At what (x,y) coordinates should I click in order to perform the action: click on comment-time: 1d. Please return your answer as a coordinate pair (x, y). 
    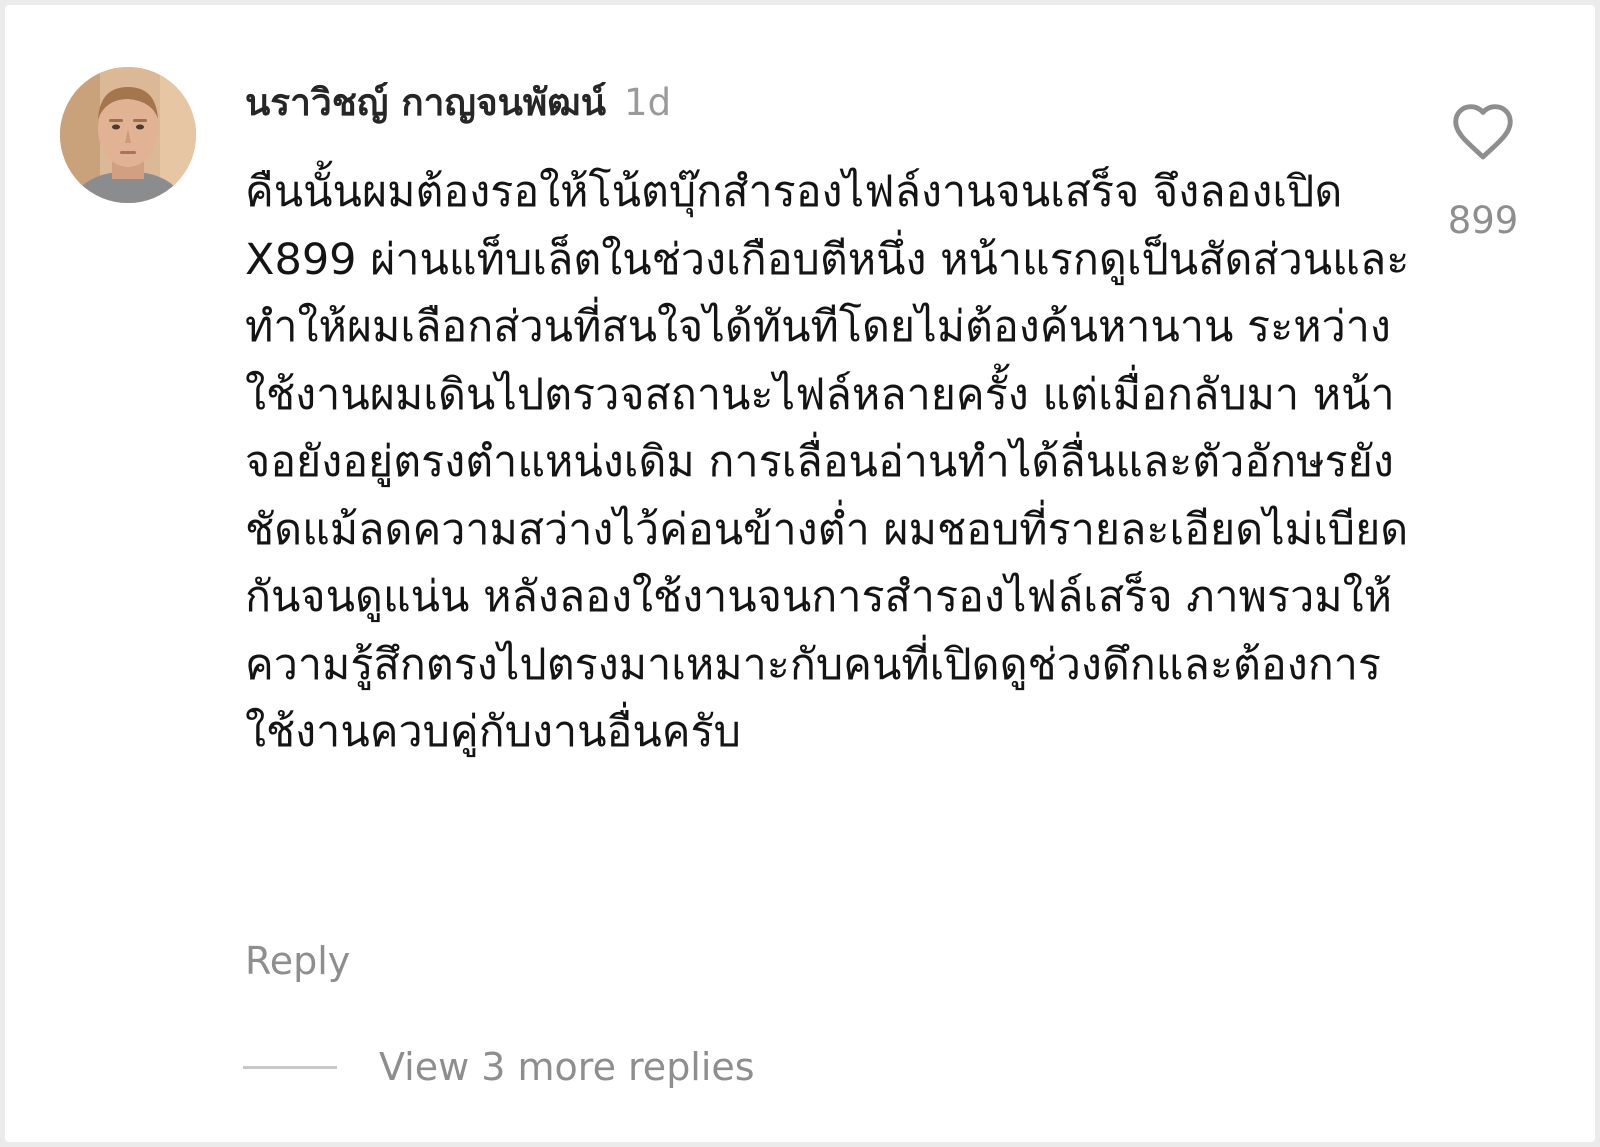
    Looking at the image, I should click on (648, 102).